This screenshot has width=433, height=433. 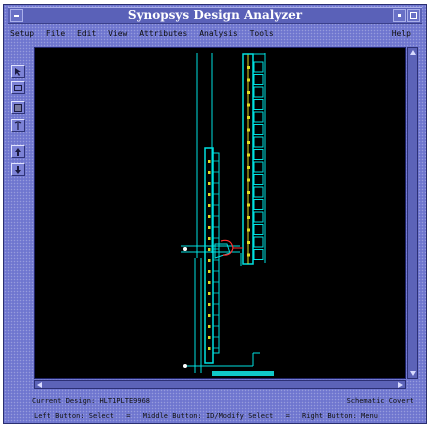 I want to click on box-select-icon, so click(x=18, y=87).